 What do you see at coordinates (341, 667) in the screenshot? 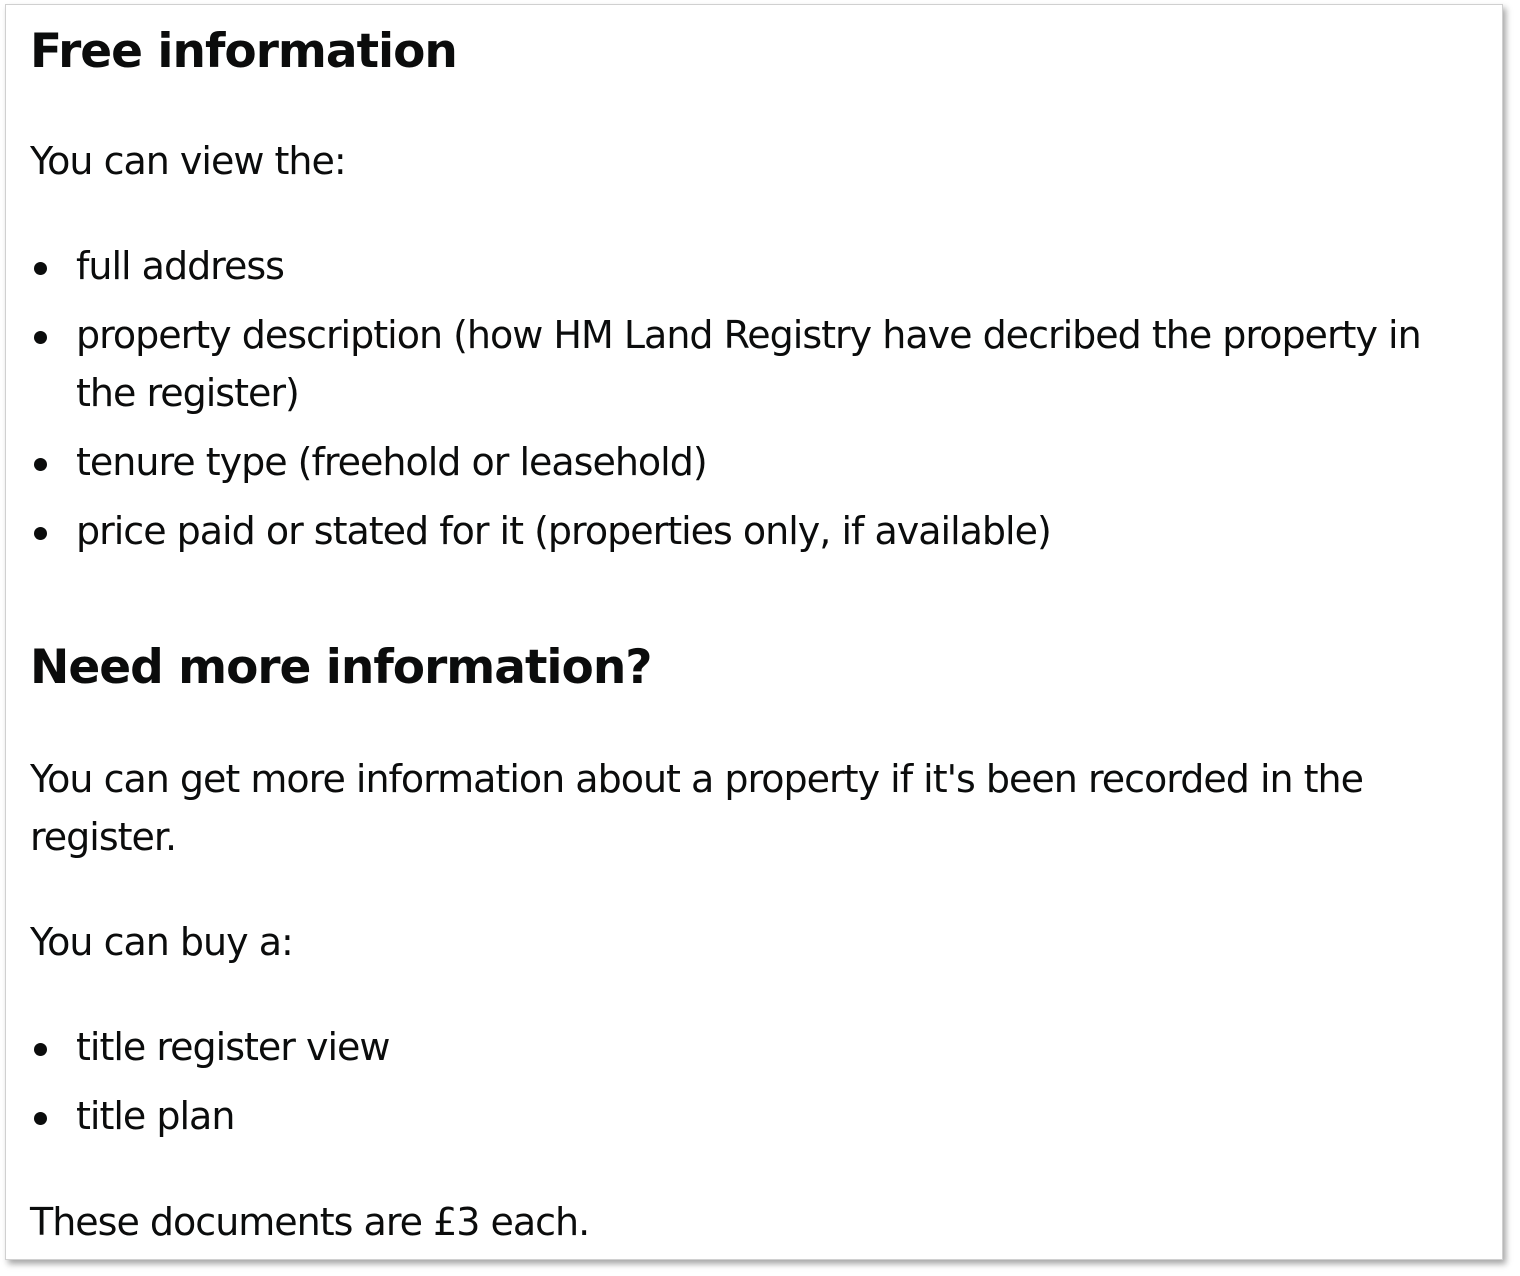
I see `need-more-information-heading: Need more information?` at bounding box center [341, 667].